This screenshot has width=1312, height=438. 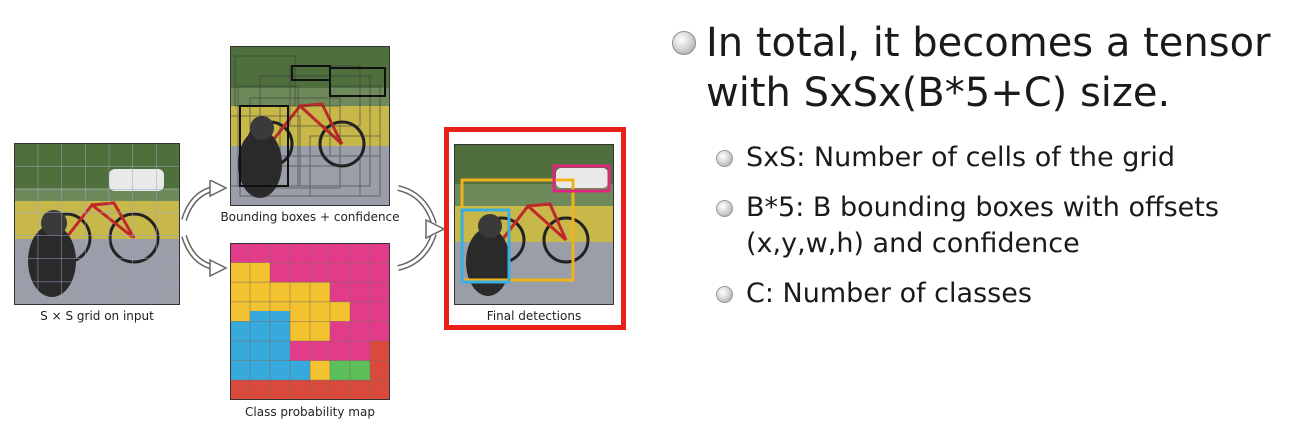 I want to click on class-caption: Class probability map, so click(x=310, y=412).